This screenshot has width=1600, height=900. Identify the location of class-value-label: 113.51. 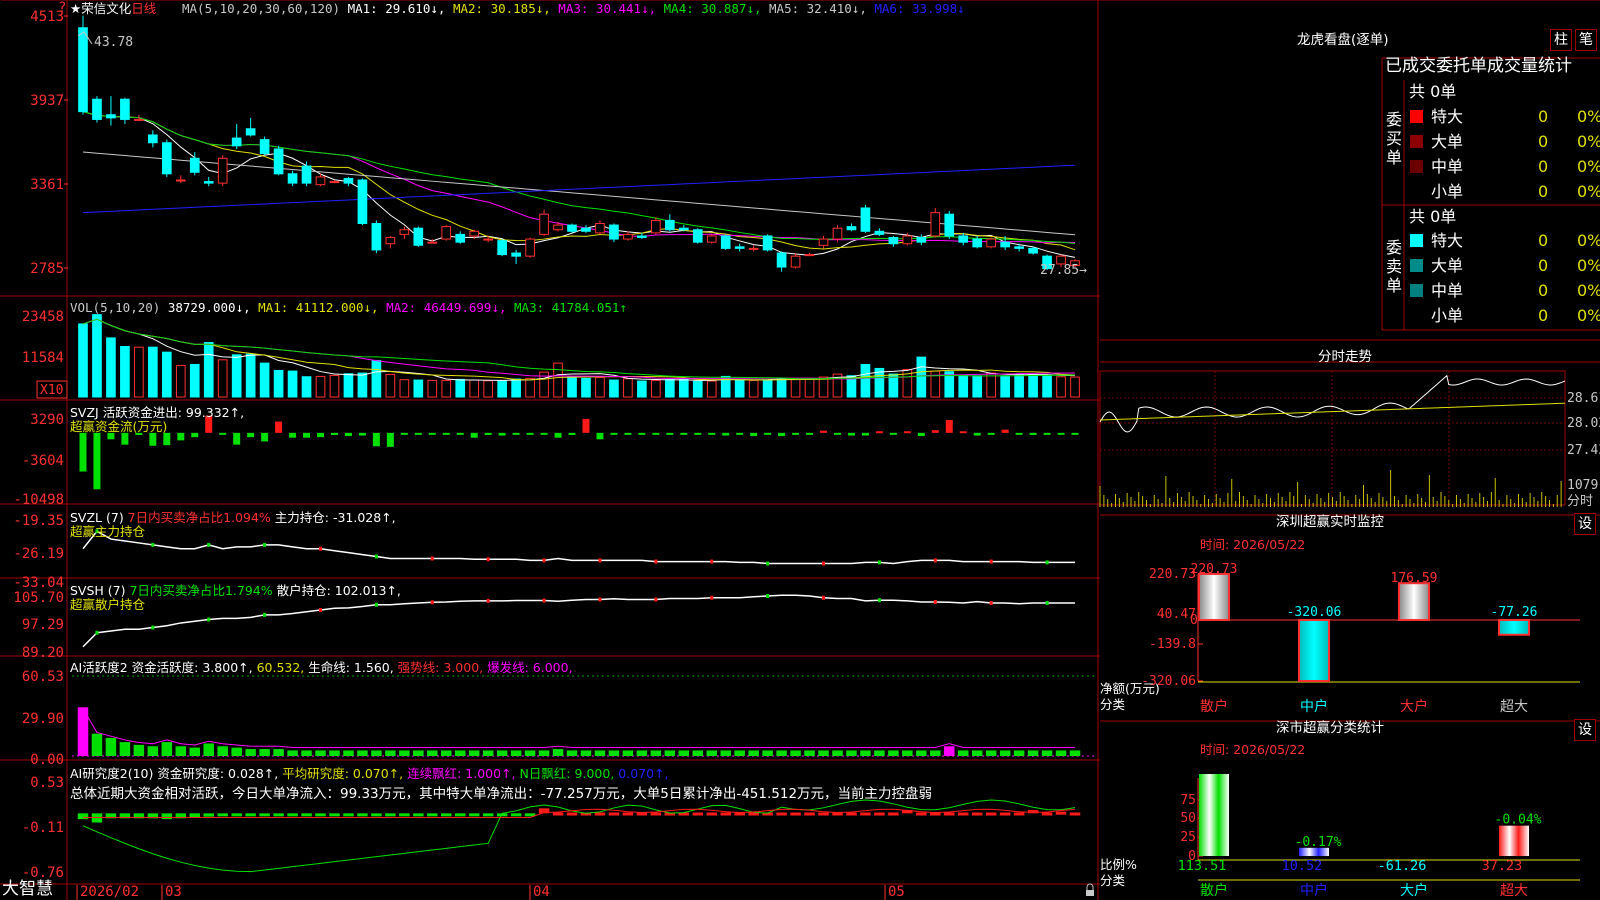
(1202, 866).